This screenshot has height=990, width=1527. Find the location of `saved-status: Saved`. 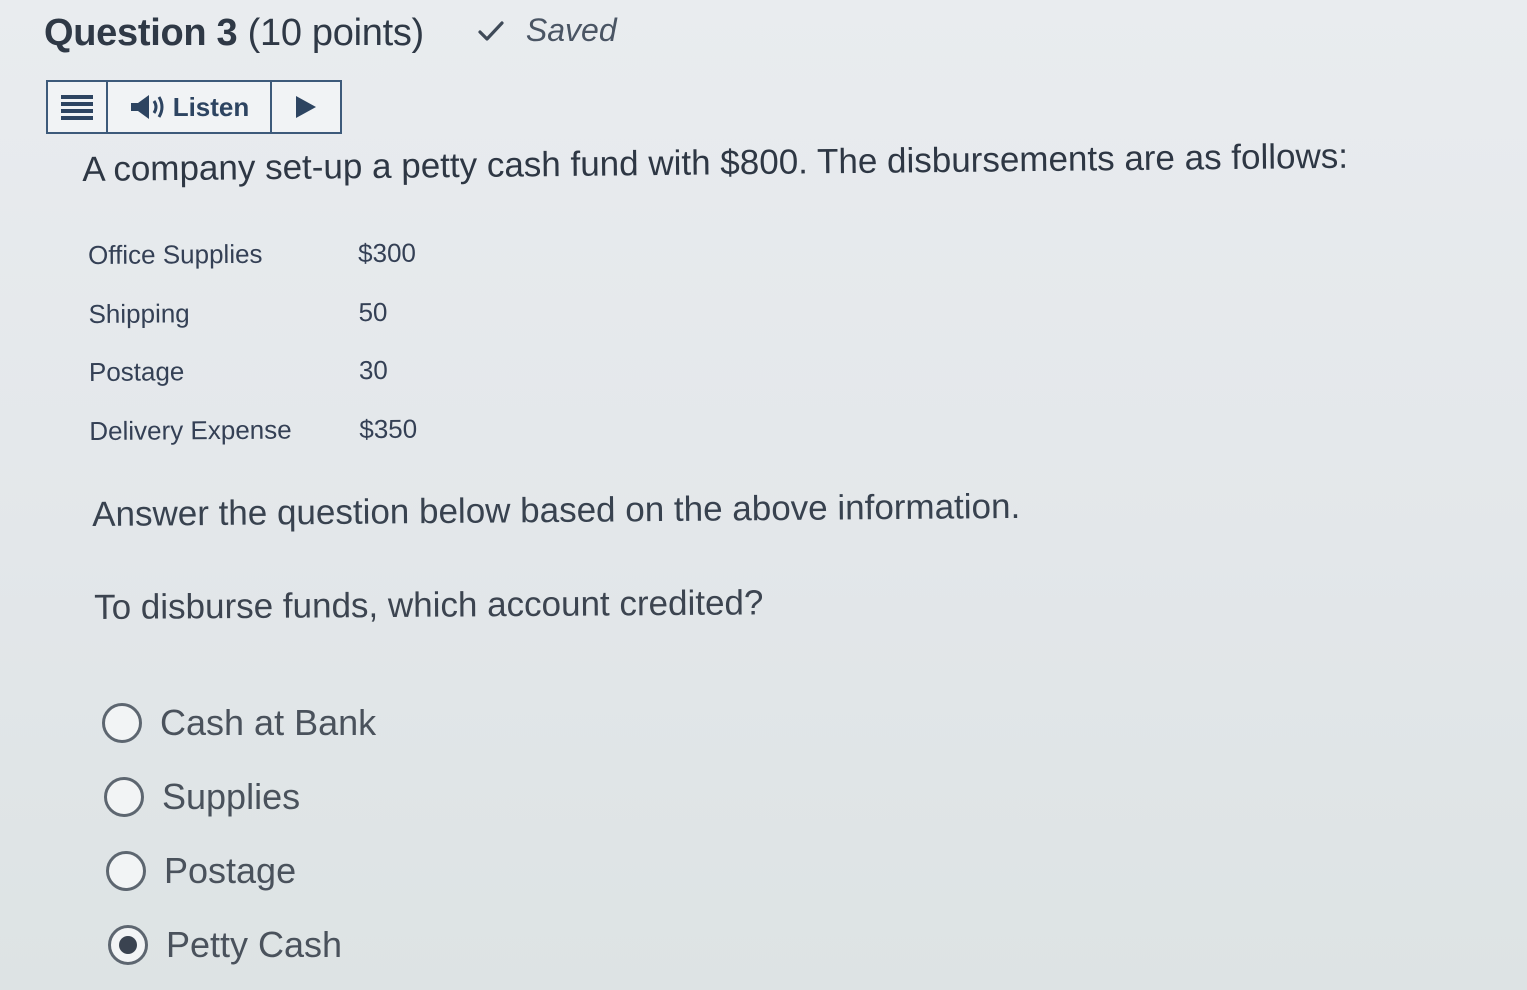

saved-status: Saved is located at coordinates (546, 30).